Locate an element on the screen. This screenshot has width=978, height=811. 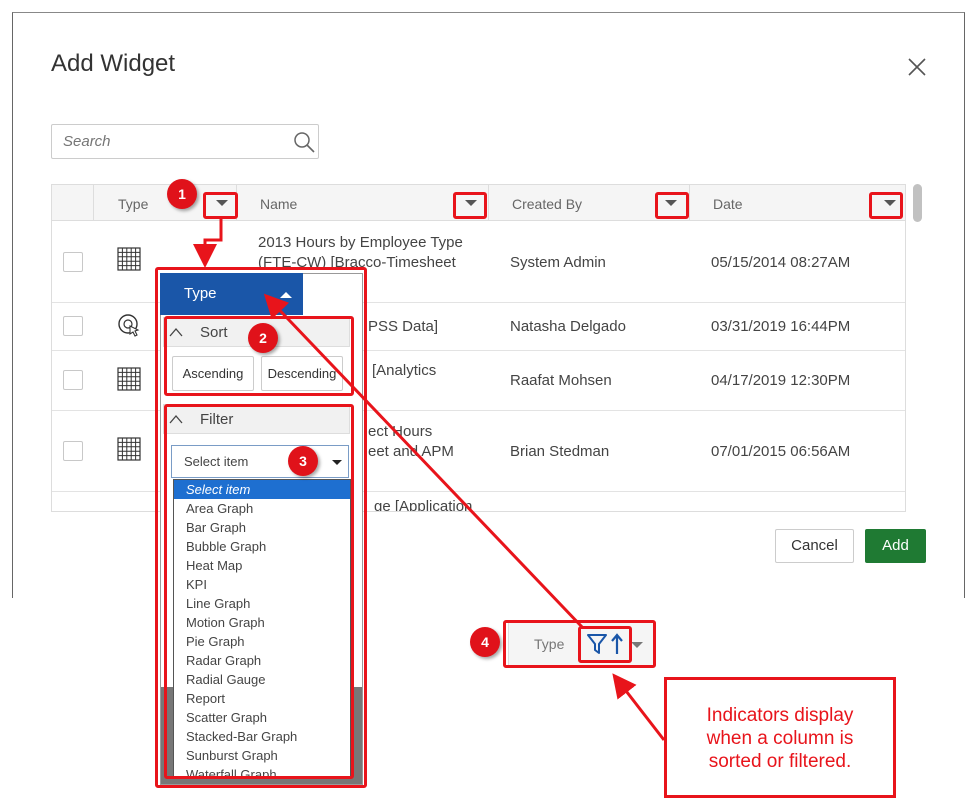
highlight-indicator-icons is located at coordinates (605, 644).